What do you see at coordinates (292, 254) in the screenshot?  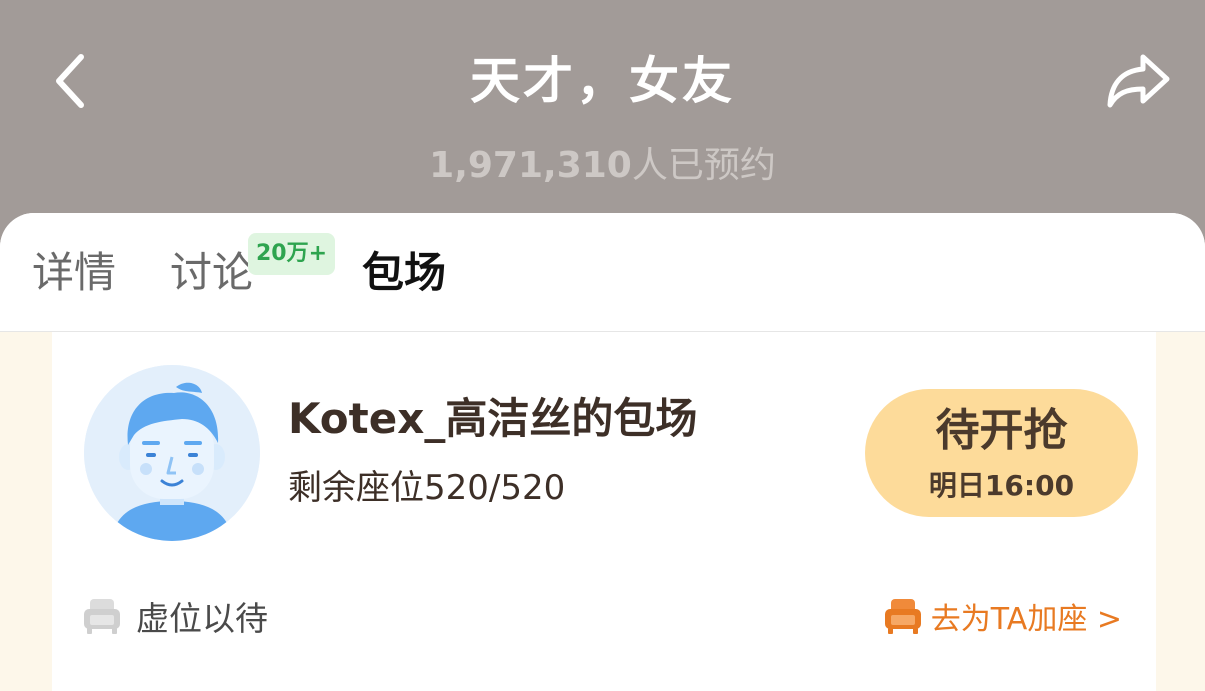 I see `discussion-count-badge: 20万+` at bounding box center [292, 254].